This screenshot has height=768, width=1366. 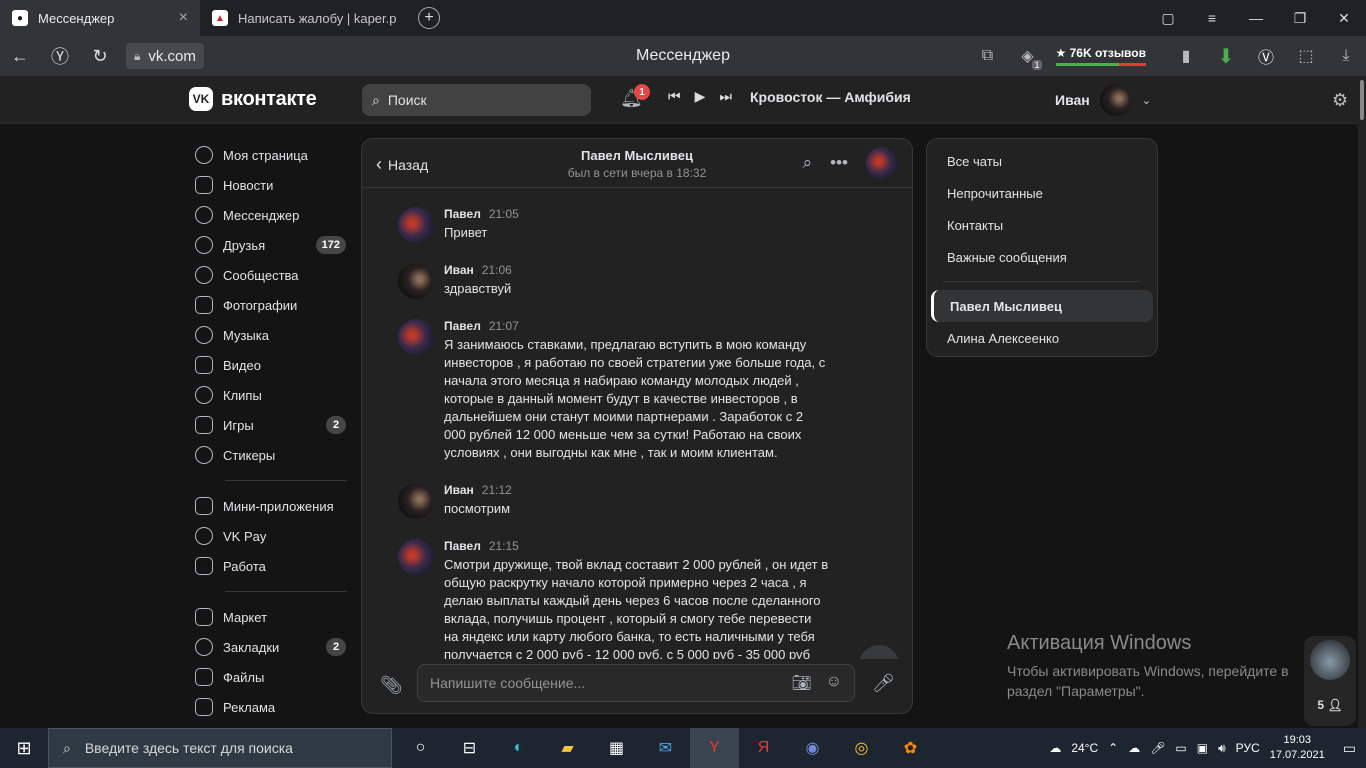 What do you see at coordinates (1202, 748) in the screenshot?
I see `network-icon: ▣` at bounding box center [1202, 748].